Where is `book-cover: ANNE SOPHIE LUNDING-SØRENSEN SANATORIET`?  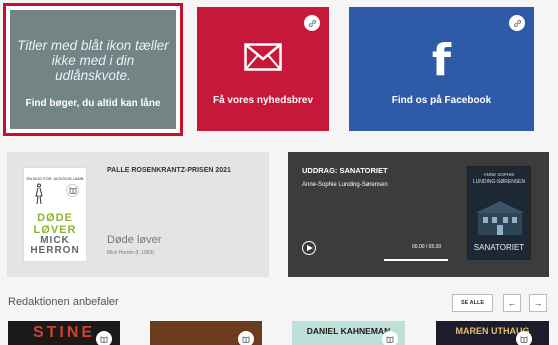 book-cover: ANNE SOPHIE LUNDING-SØRENSEN SANATORIET is located at coordinates (499, 213).